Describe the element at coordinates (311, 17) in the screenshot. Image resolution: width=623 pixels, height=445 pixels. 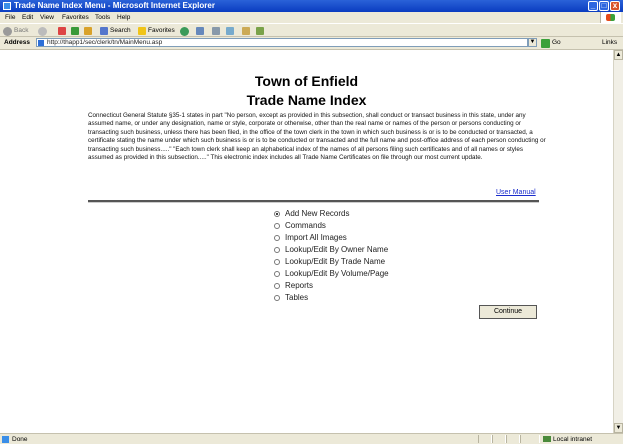
I see `menu-bar: File Edit View Favorites Tools Help` at that location.